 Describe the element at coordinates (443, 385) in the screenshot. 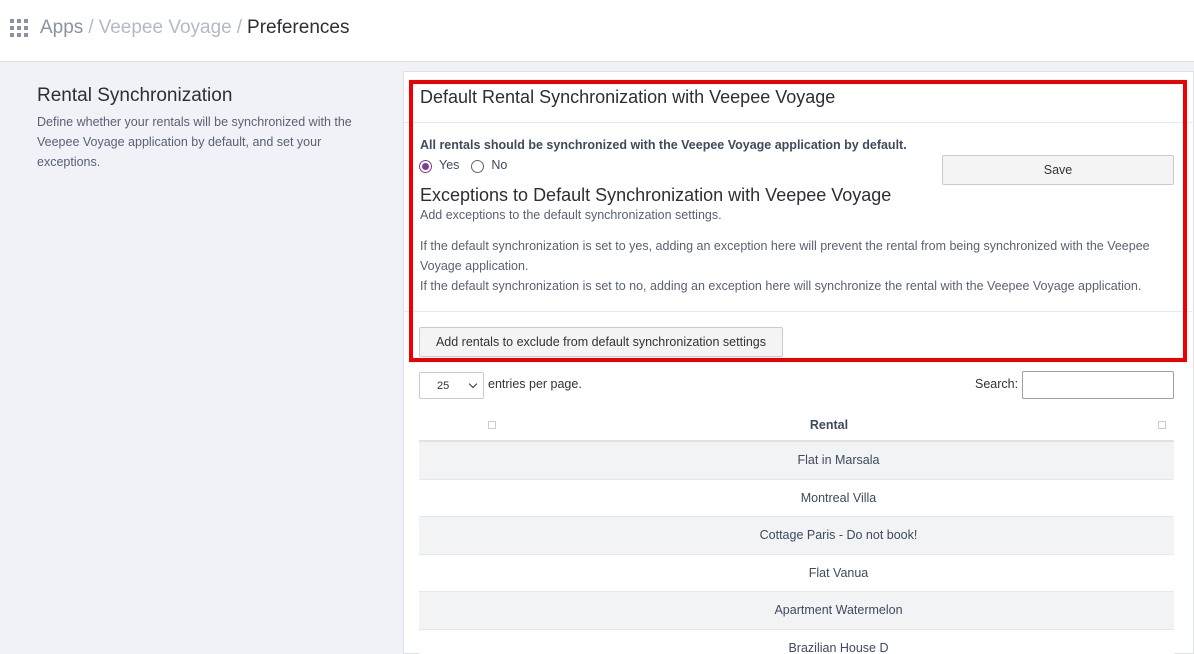

I see `entries-per-page-value: 25` at that location.